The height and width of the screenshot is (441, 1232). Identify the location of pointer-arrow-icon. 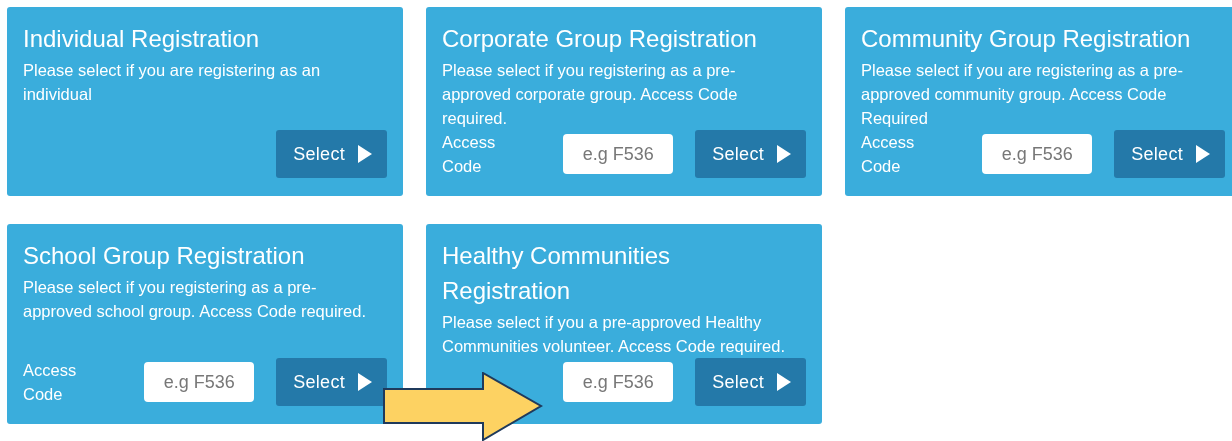
(463, 406).